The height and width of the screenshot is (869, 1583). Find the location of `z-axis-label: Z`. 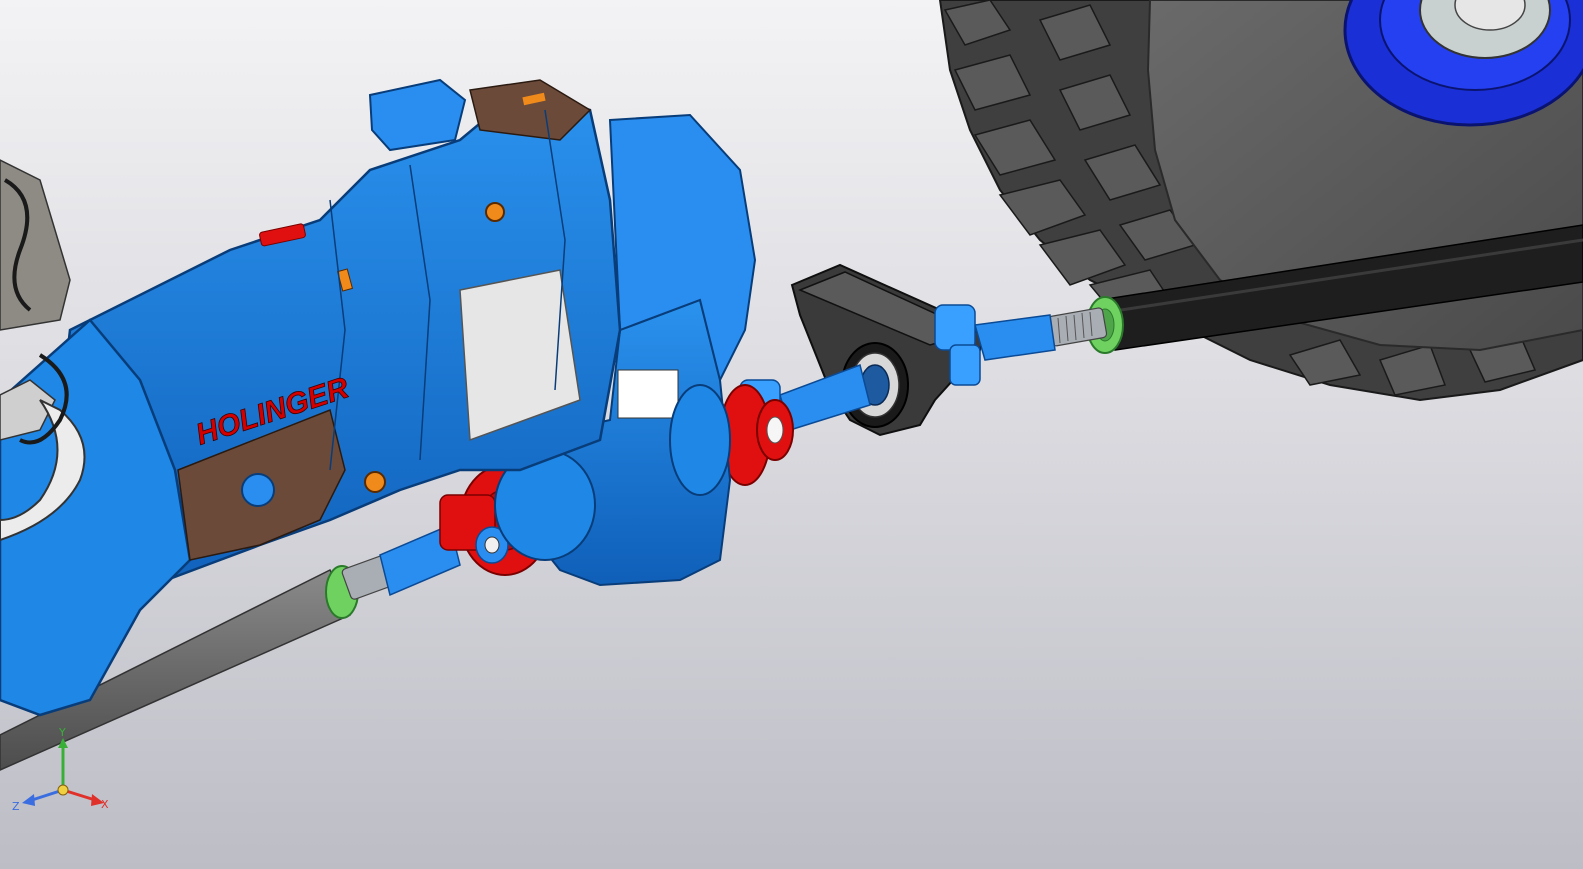

z-axis-label: Z is located at coordinates (16, 806).